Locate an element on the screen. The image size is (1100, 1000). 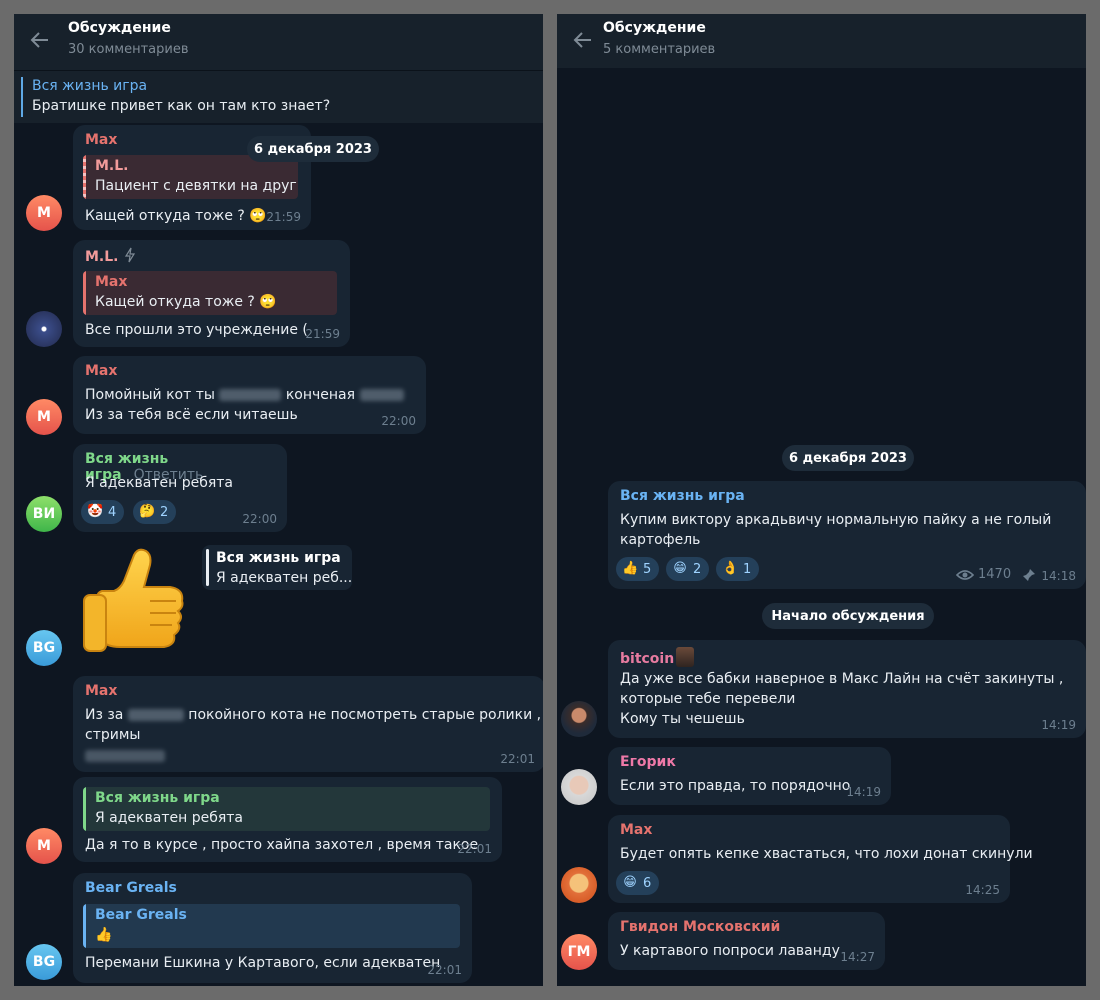
sender-name: bitcoin is located at coordinates (657, 657).